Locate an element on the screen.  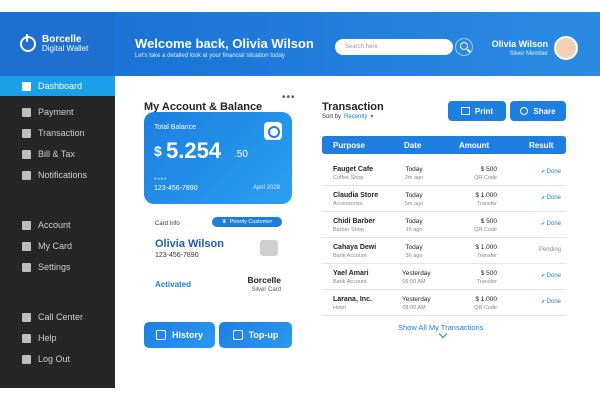
help-icon is located at coordinates (26, 338).